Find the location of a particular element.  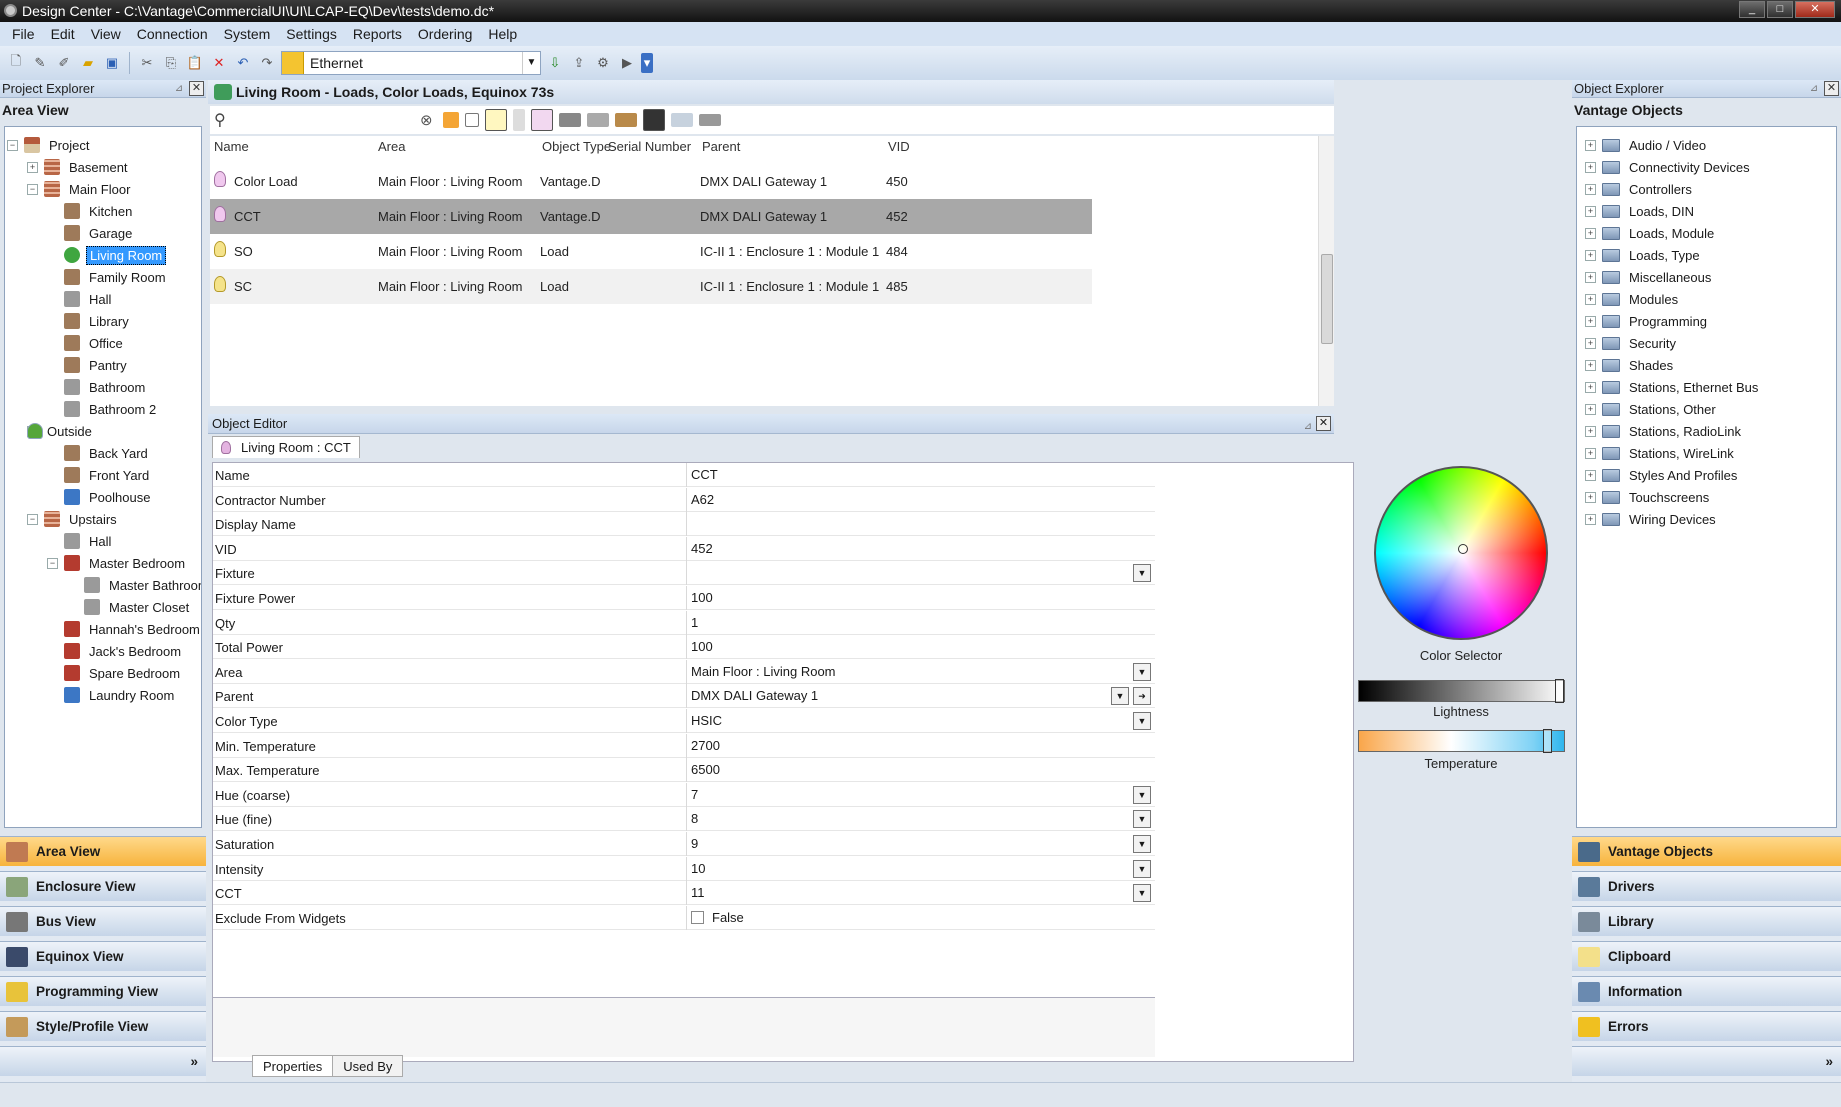

property-value: 1 is located at coordinates (694, 622).